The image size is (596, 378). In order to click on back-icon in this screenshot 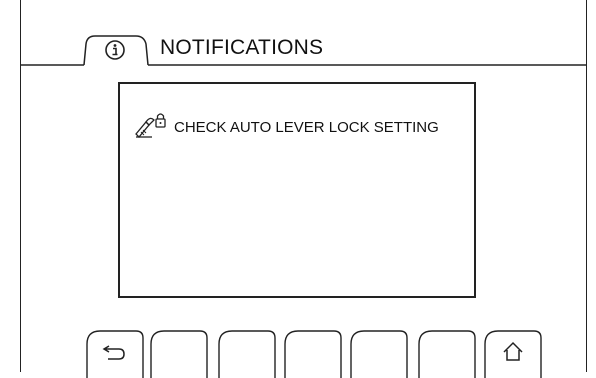, I will do `click(113, 352)`.